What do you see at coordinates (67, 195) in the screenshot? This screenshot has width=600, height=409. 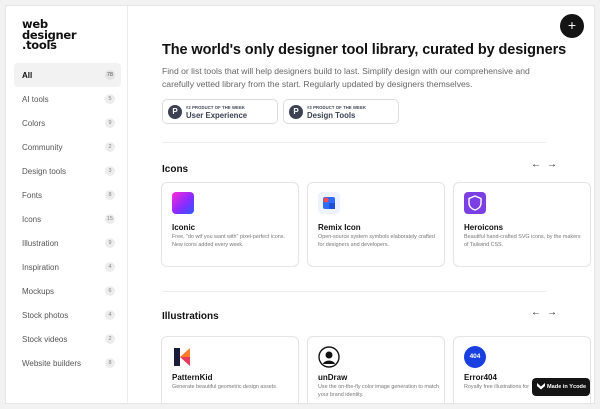 I see `sidebar-item-fonts: Fonts 8` at bounding box center [67, 195].